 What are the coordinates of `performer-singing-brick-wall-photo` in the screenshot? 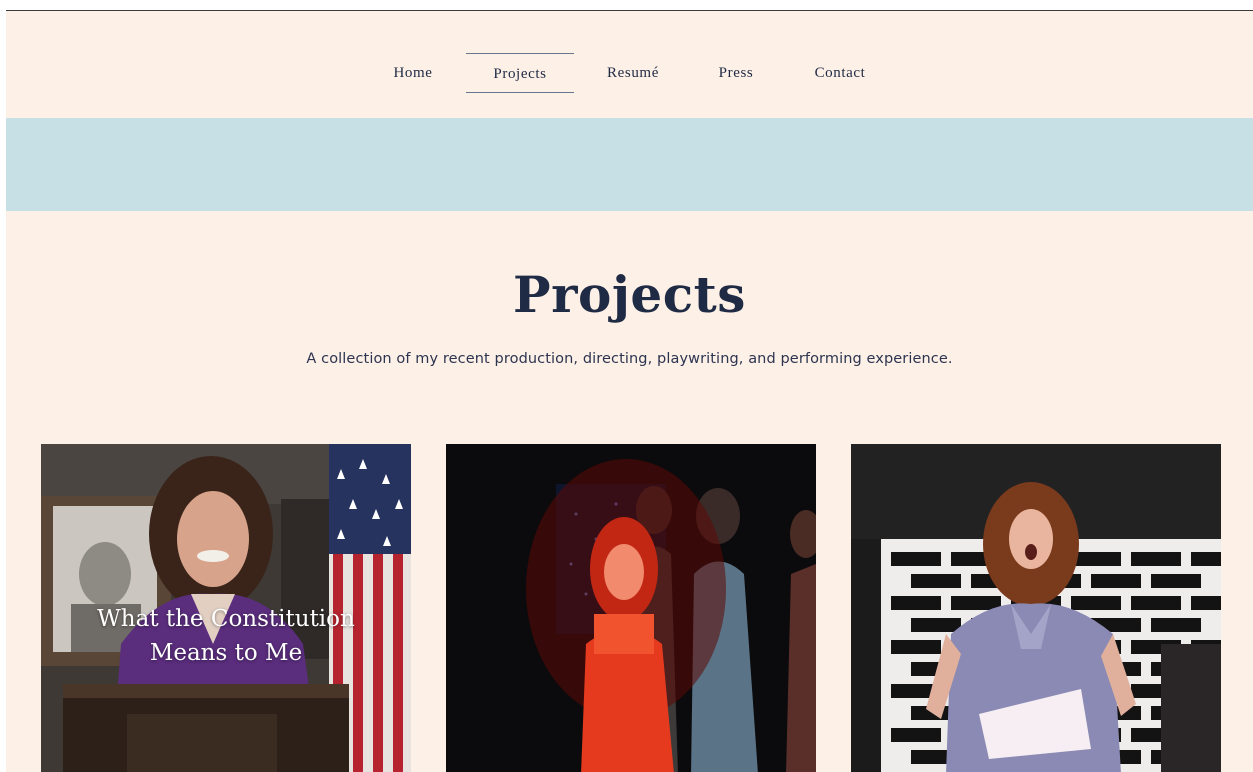 It's located at (1036, 608).